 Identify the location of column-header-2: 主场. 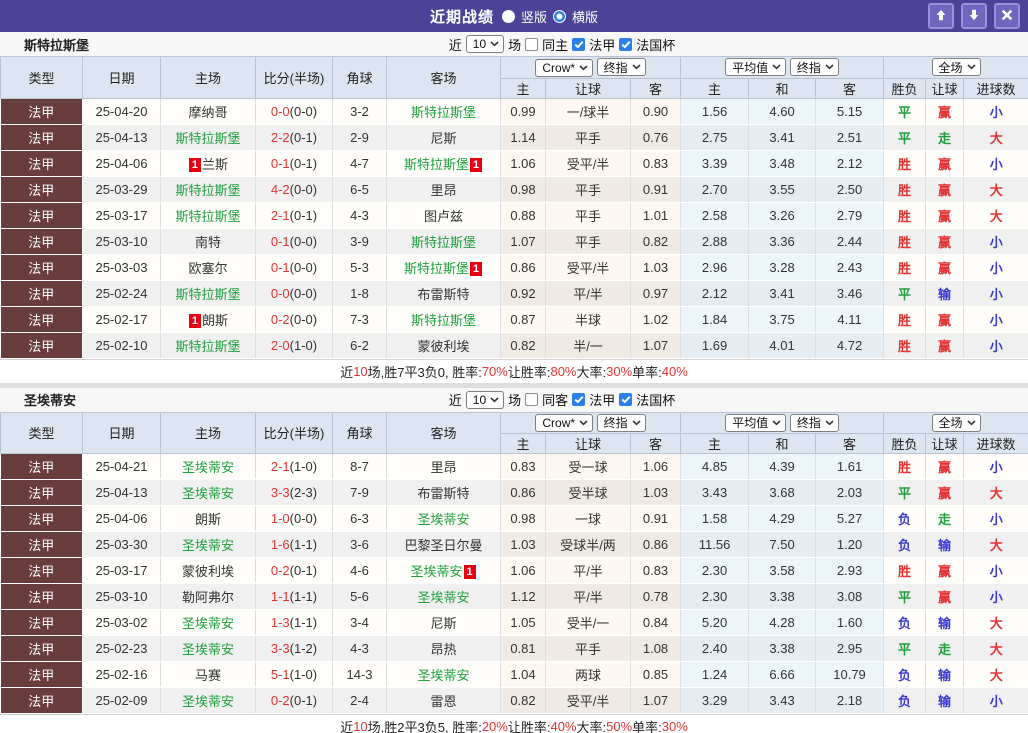
(208, 432).